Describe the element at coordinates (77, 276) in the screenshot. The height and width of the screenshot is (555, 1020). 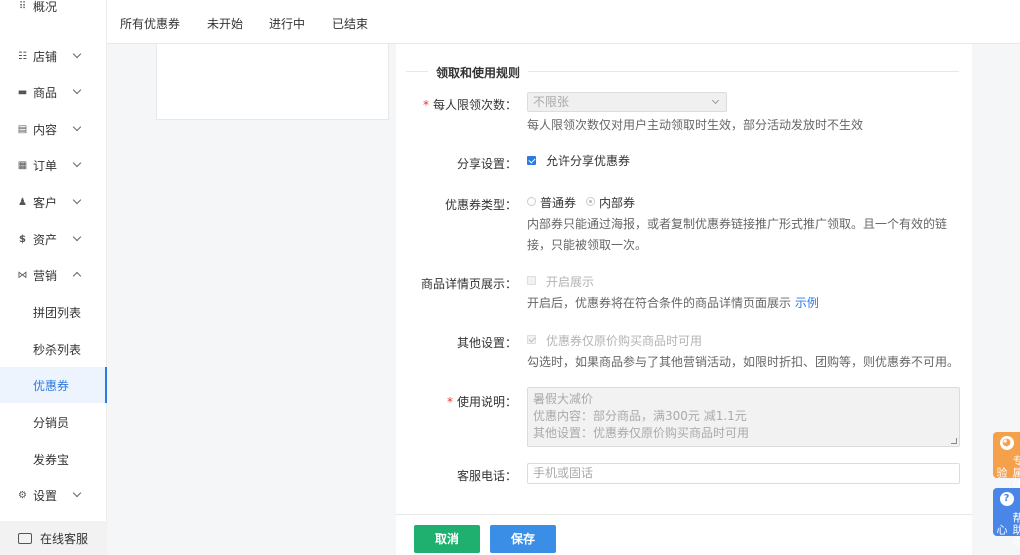
I see `chevron-up-icon` at that location.